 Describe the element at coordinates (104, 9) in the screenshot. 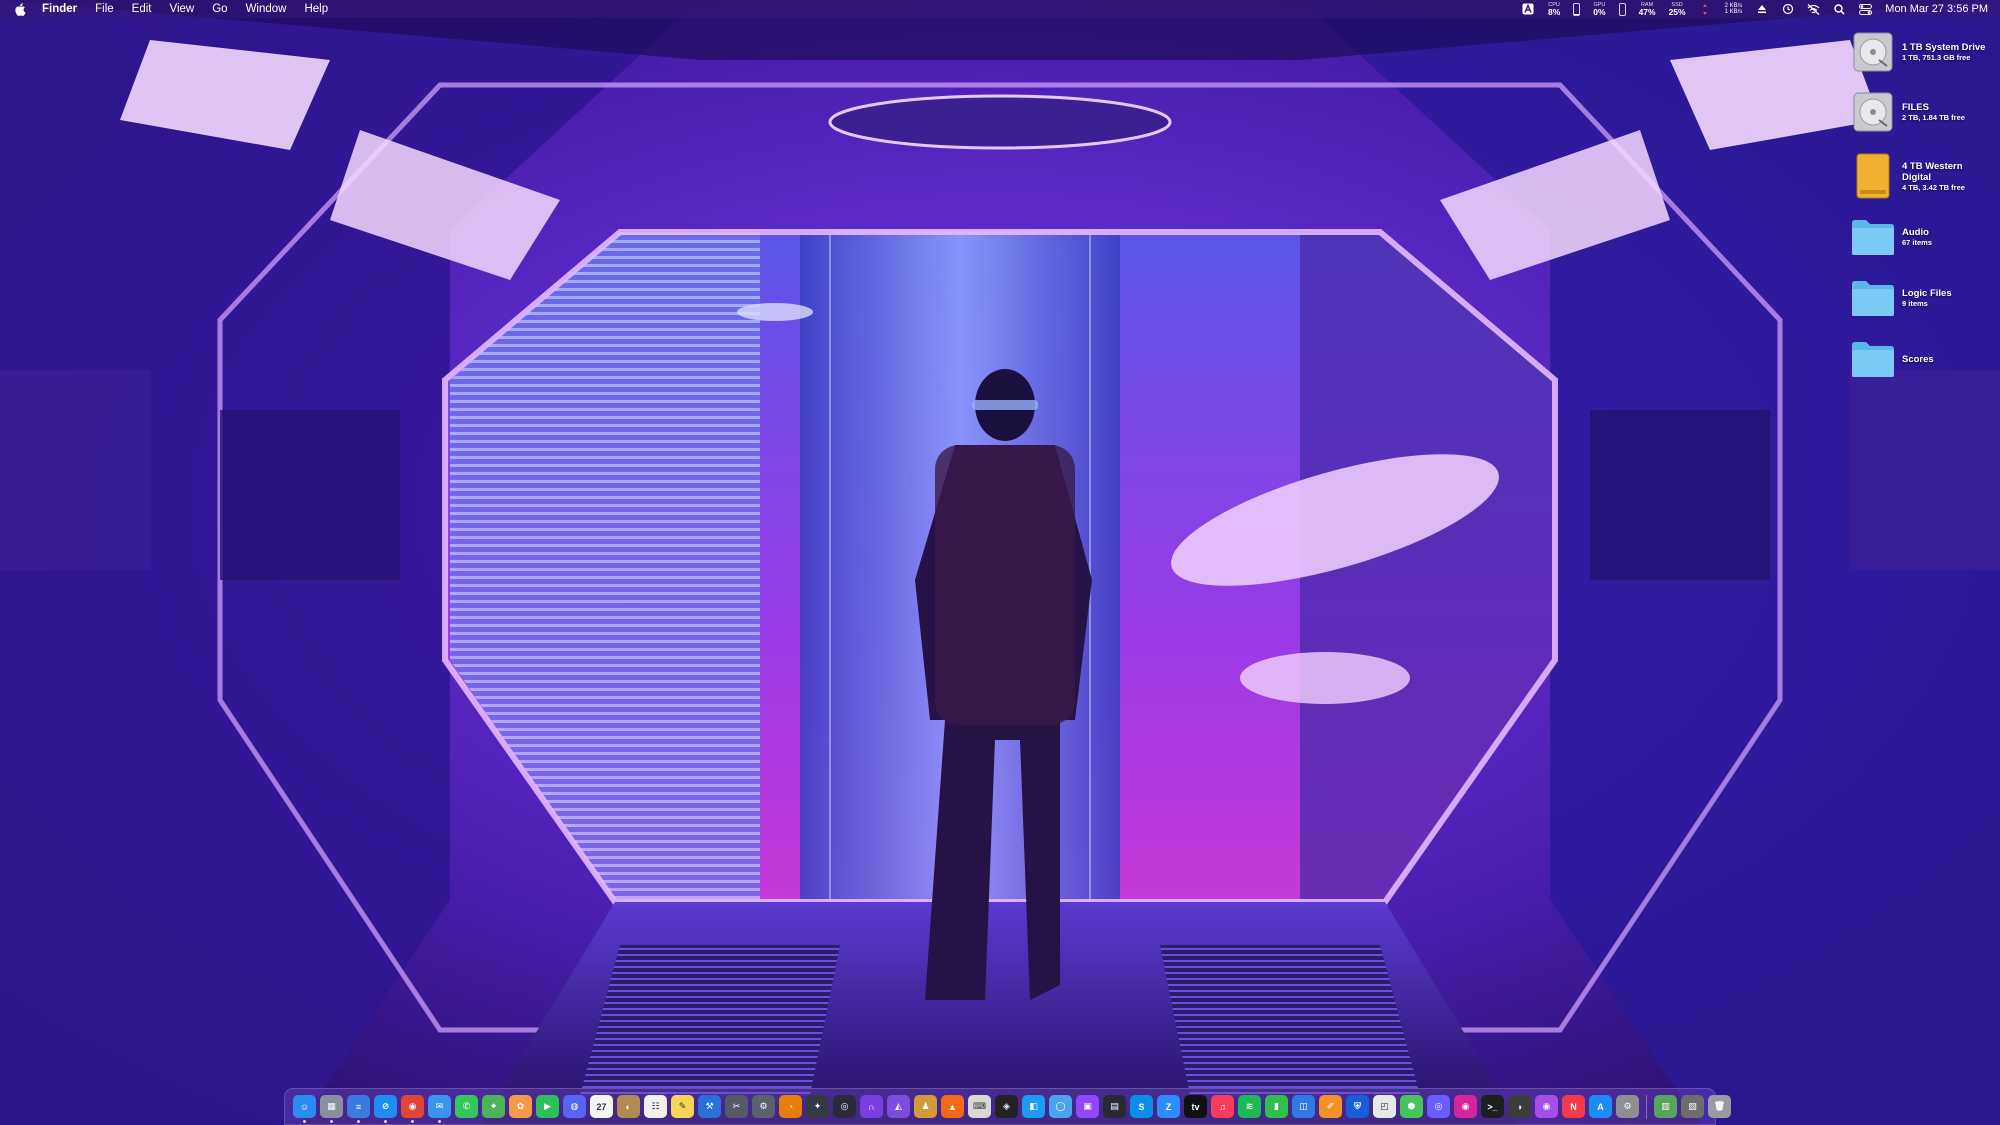

I see `menu-file: File` at that location.